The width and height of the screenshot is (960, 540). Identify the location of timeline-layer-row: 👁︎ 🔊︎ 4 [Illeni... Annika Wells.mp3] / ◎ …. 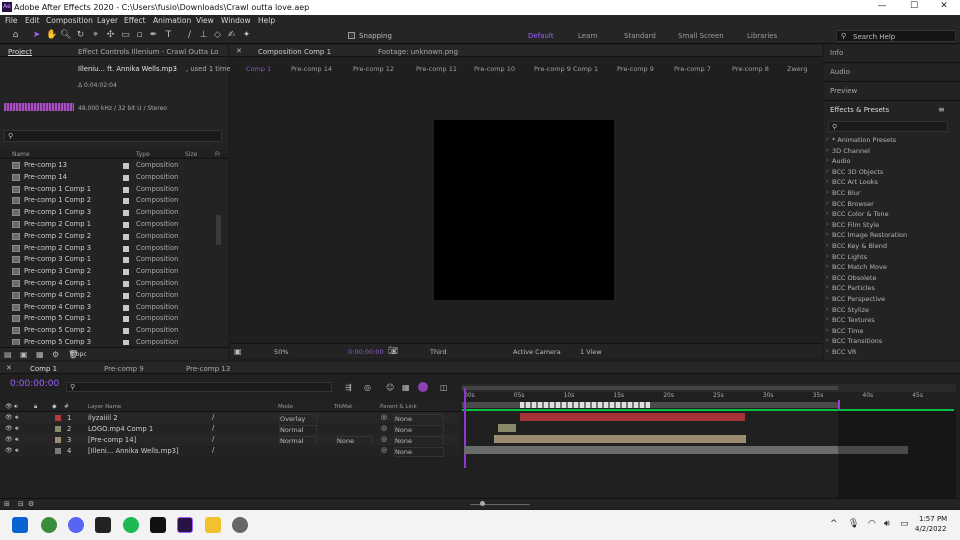
(230, 451).